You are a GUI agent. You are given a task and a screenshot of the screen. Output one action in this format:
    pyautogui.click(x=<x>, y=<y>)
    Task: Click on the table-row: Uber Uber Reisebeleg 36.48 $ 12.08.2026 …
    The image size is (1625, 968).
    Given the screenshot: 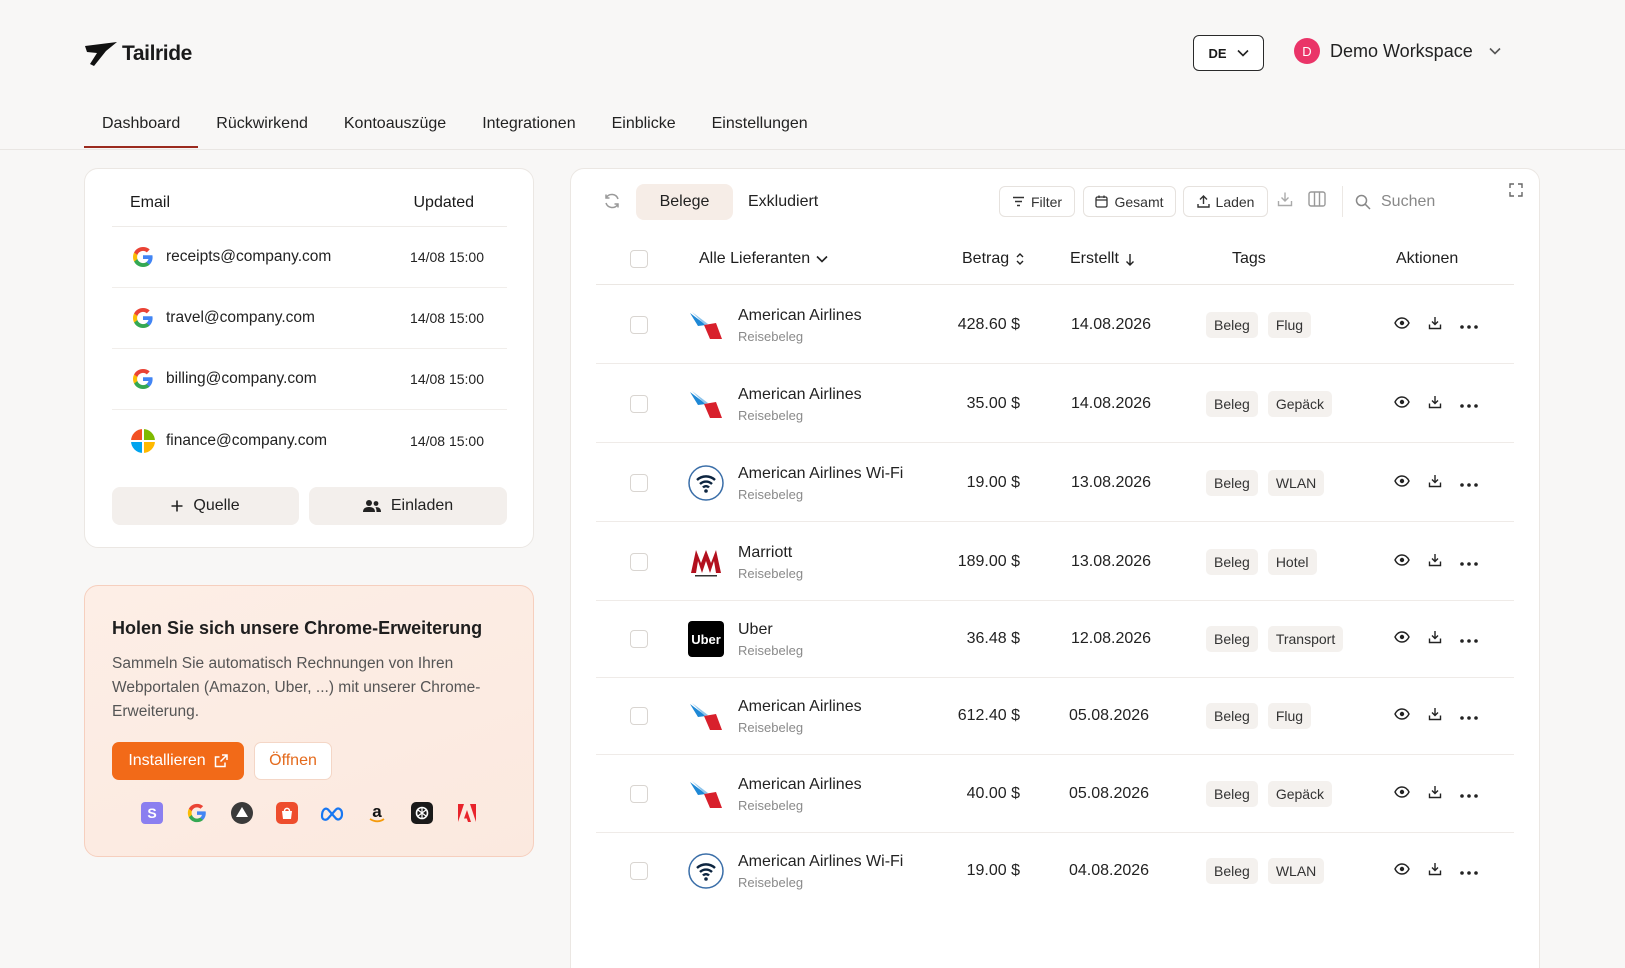 What is the action you would take?
    pyautogui.click(x=1055, y=639)
    